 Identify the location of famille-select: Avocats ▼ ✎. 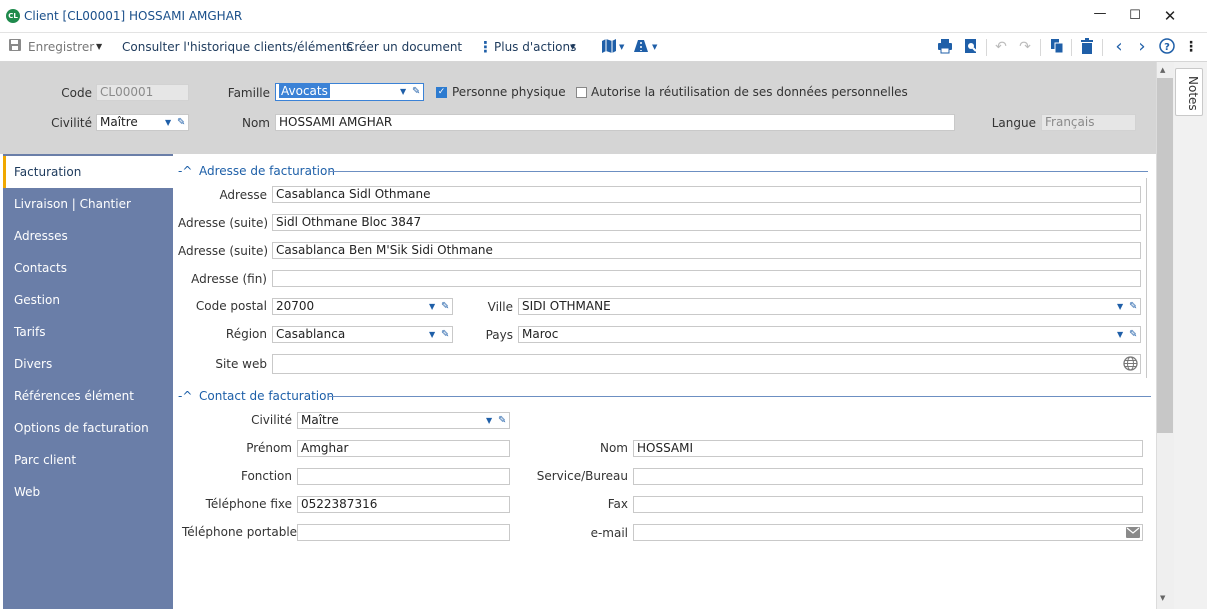
(349, 92).